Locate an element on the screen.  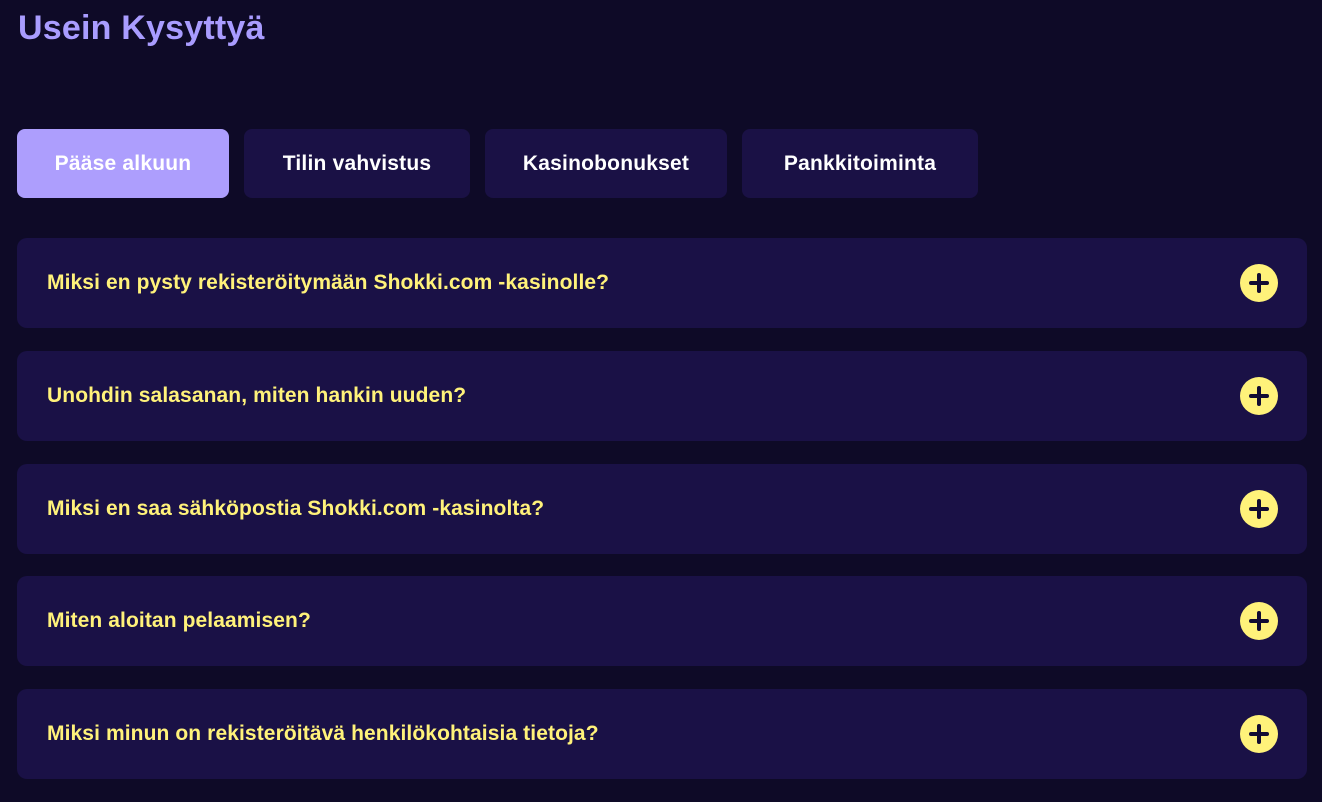
tab-paase-alkuun: Pääse alkuun is located at coordinates (123, 163).